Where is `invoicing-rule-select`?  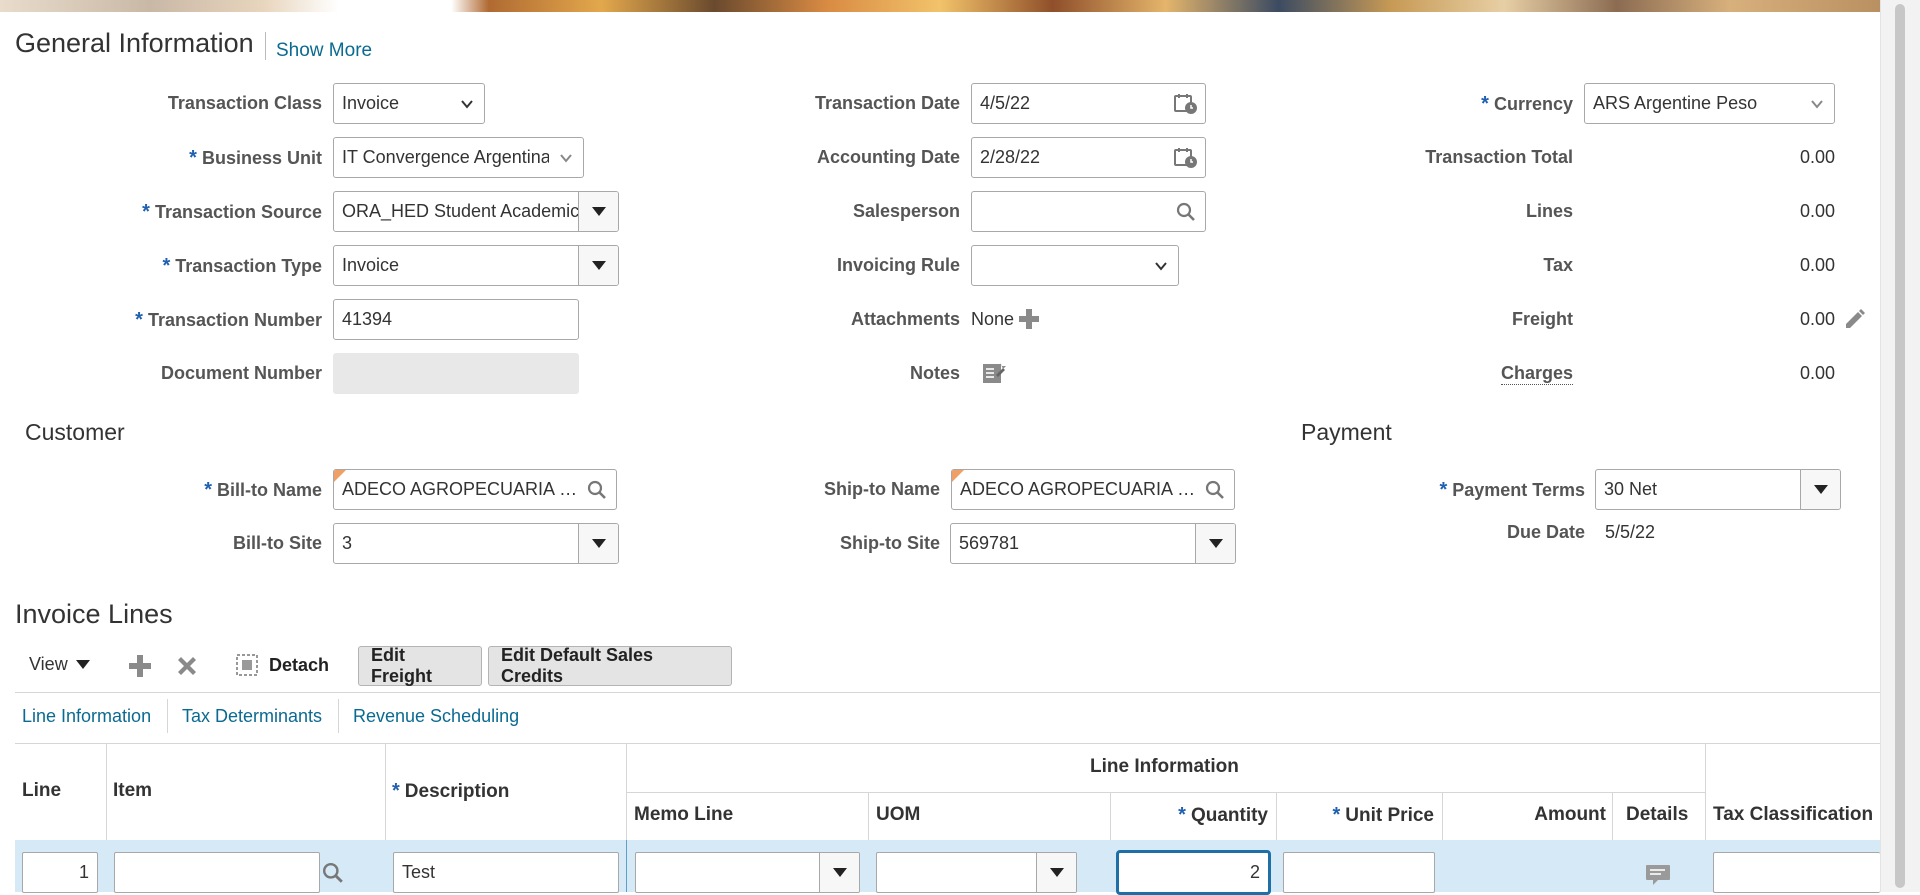
invoicing-rule-select is located at coordinates (1075, 265).